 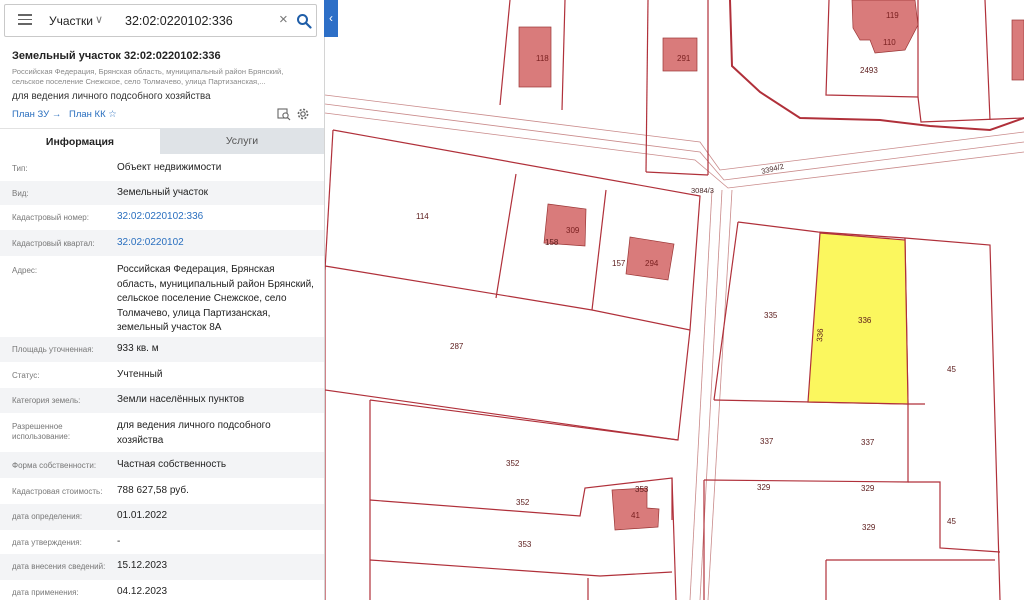 What do you see at coordinates (869, 70) in the screenshot?
I see `parcel-label: 2493` at bounding box center [869, 70].